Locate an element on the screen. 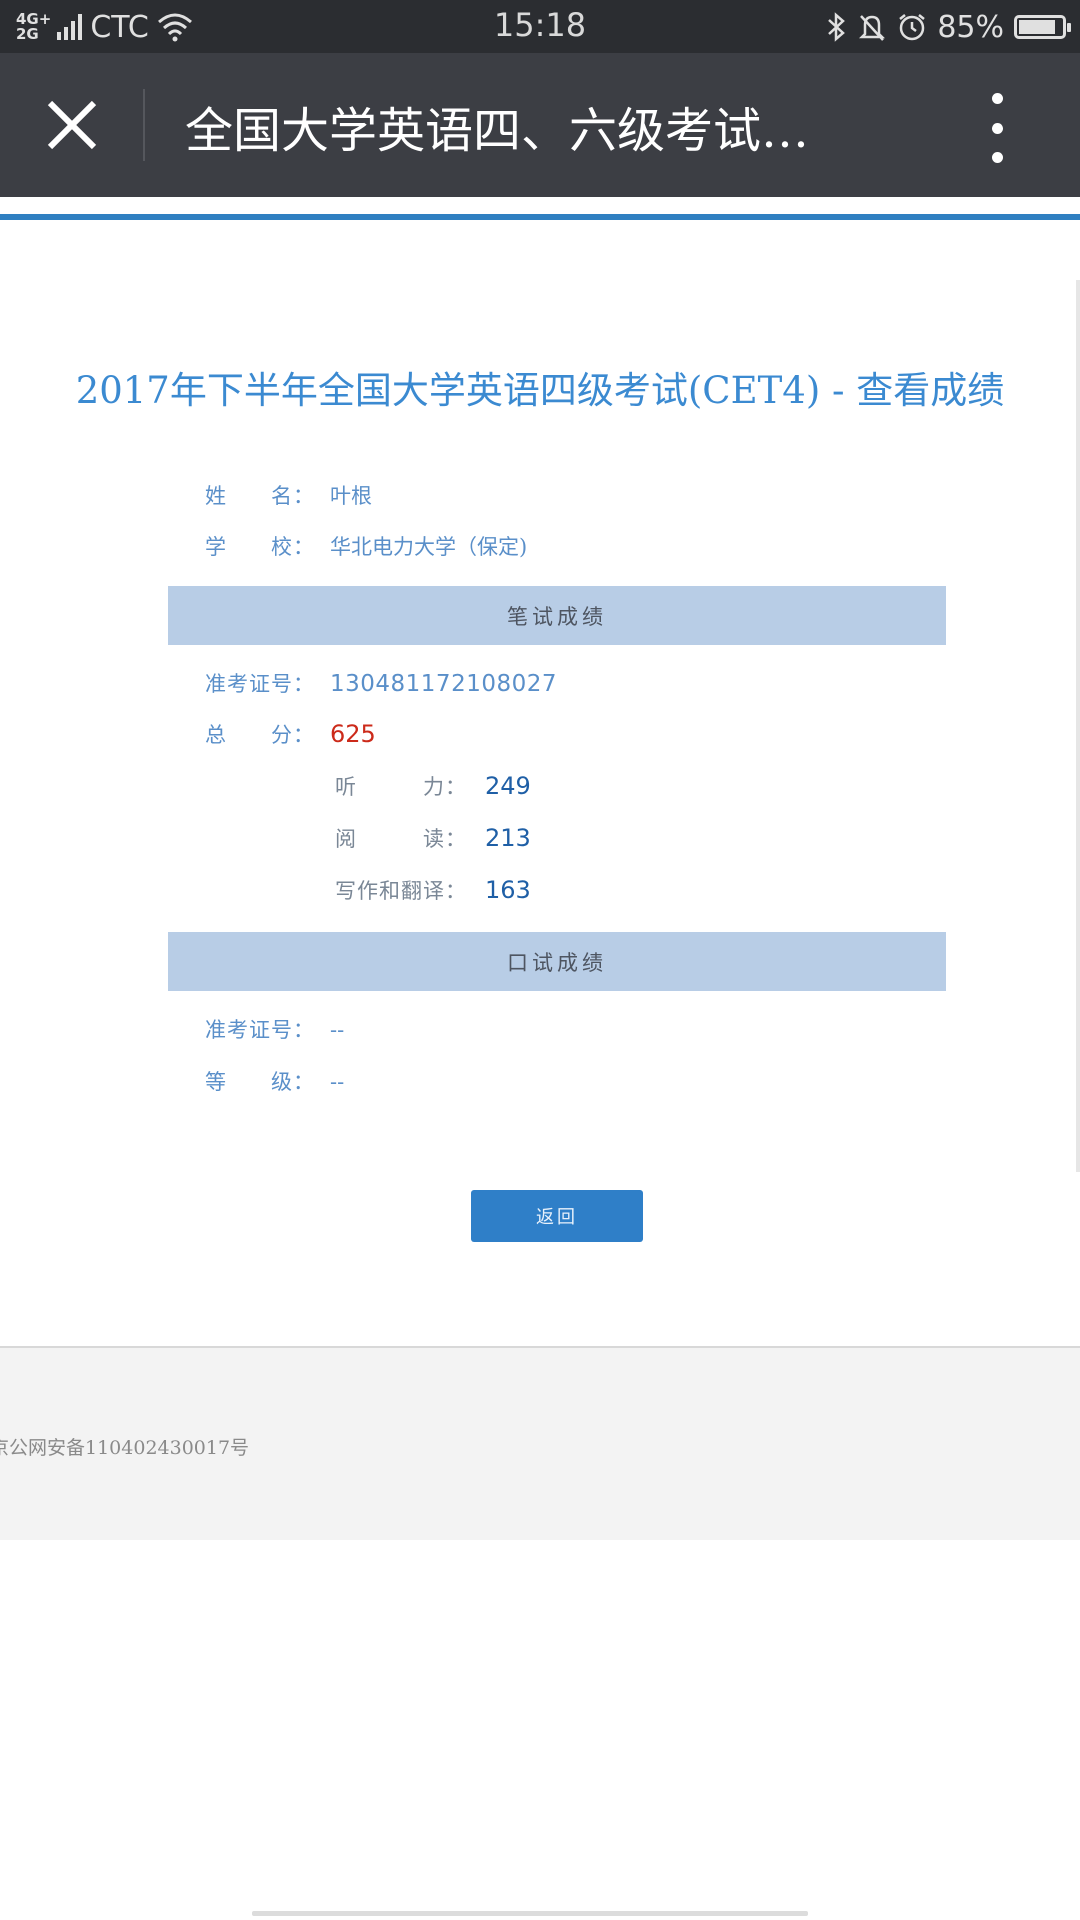  title-divider is located at coordinates (144, 125).